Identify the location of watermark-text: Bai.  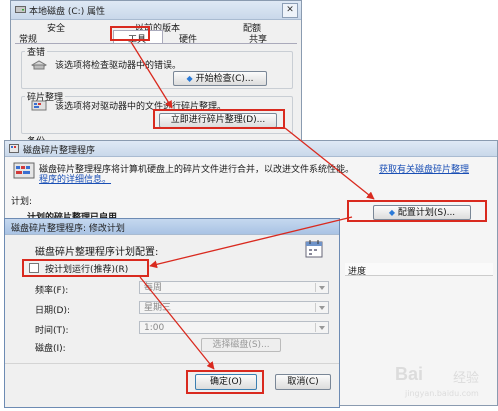
(409, 374).